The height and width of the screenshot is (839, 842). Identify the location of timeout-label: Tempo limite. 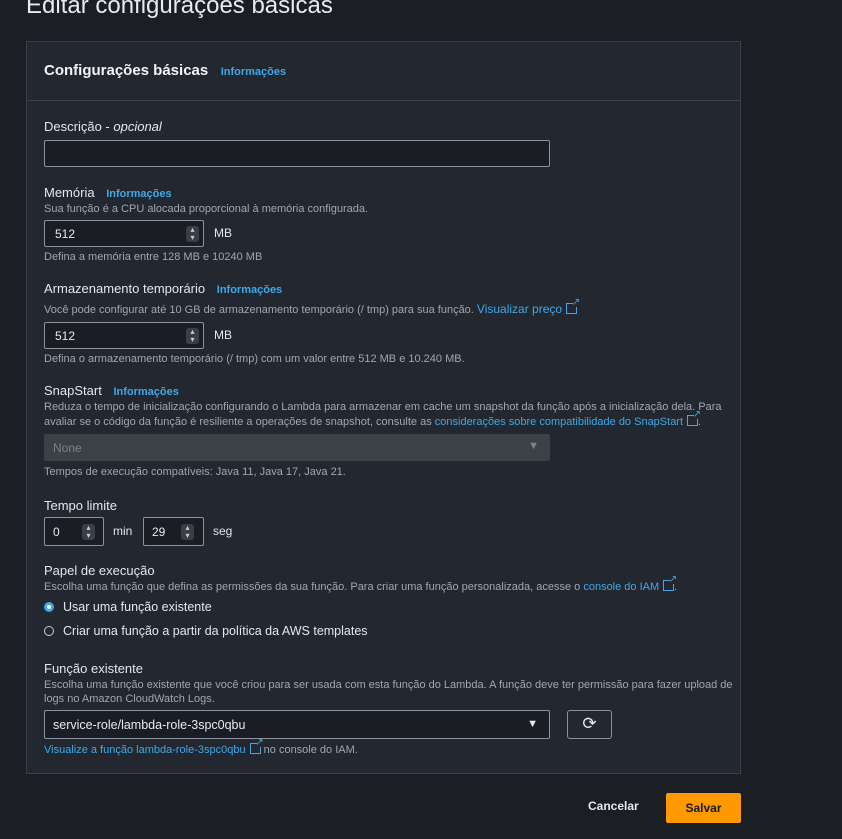
(80, 505).